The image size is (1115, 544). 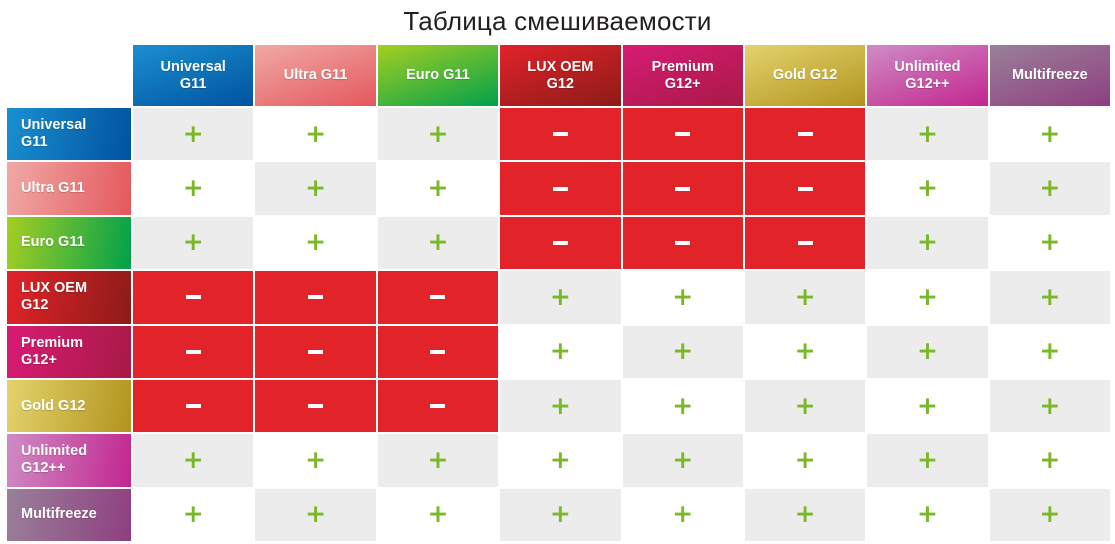 I want to click on cell-unlimited-g12-plusplus-x-universal-g11: +, so click(x=193, y=460).